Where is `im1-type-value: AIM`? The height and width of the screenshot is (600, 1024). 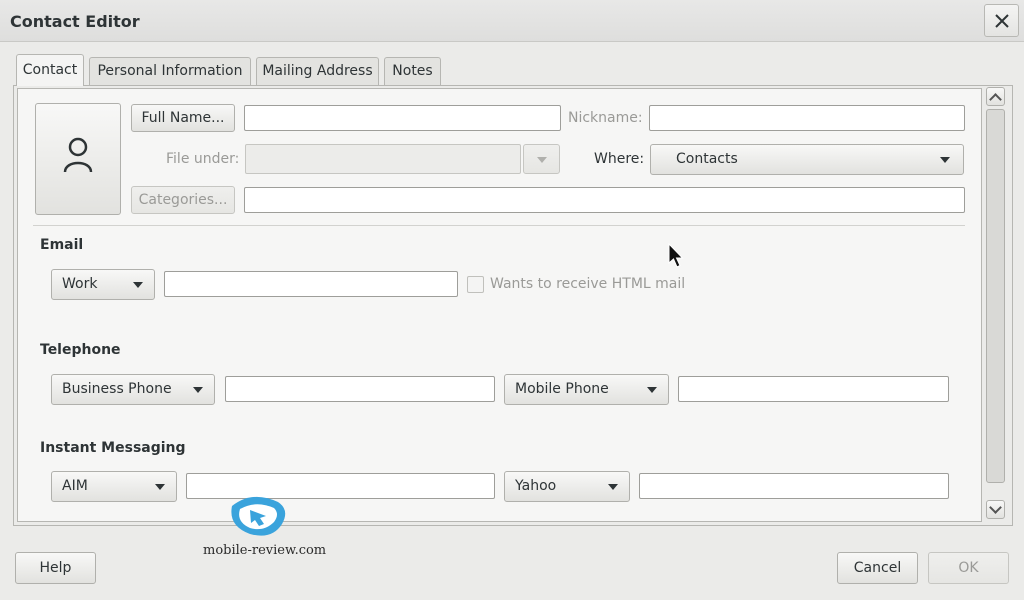 im1-type-value: AIM is located at coordinates (75, 486).